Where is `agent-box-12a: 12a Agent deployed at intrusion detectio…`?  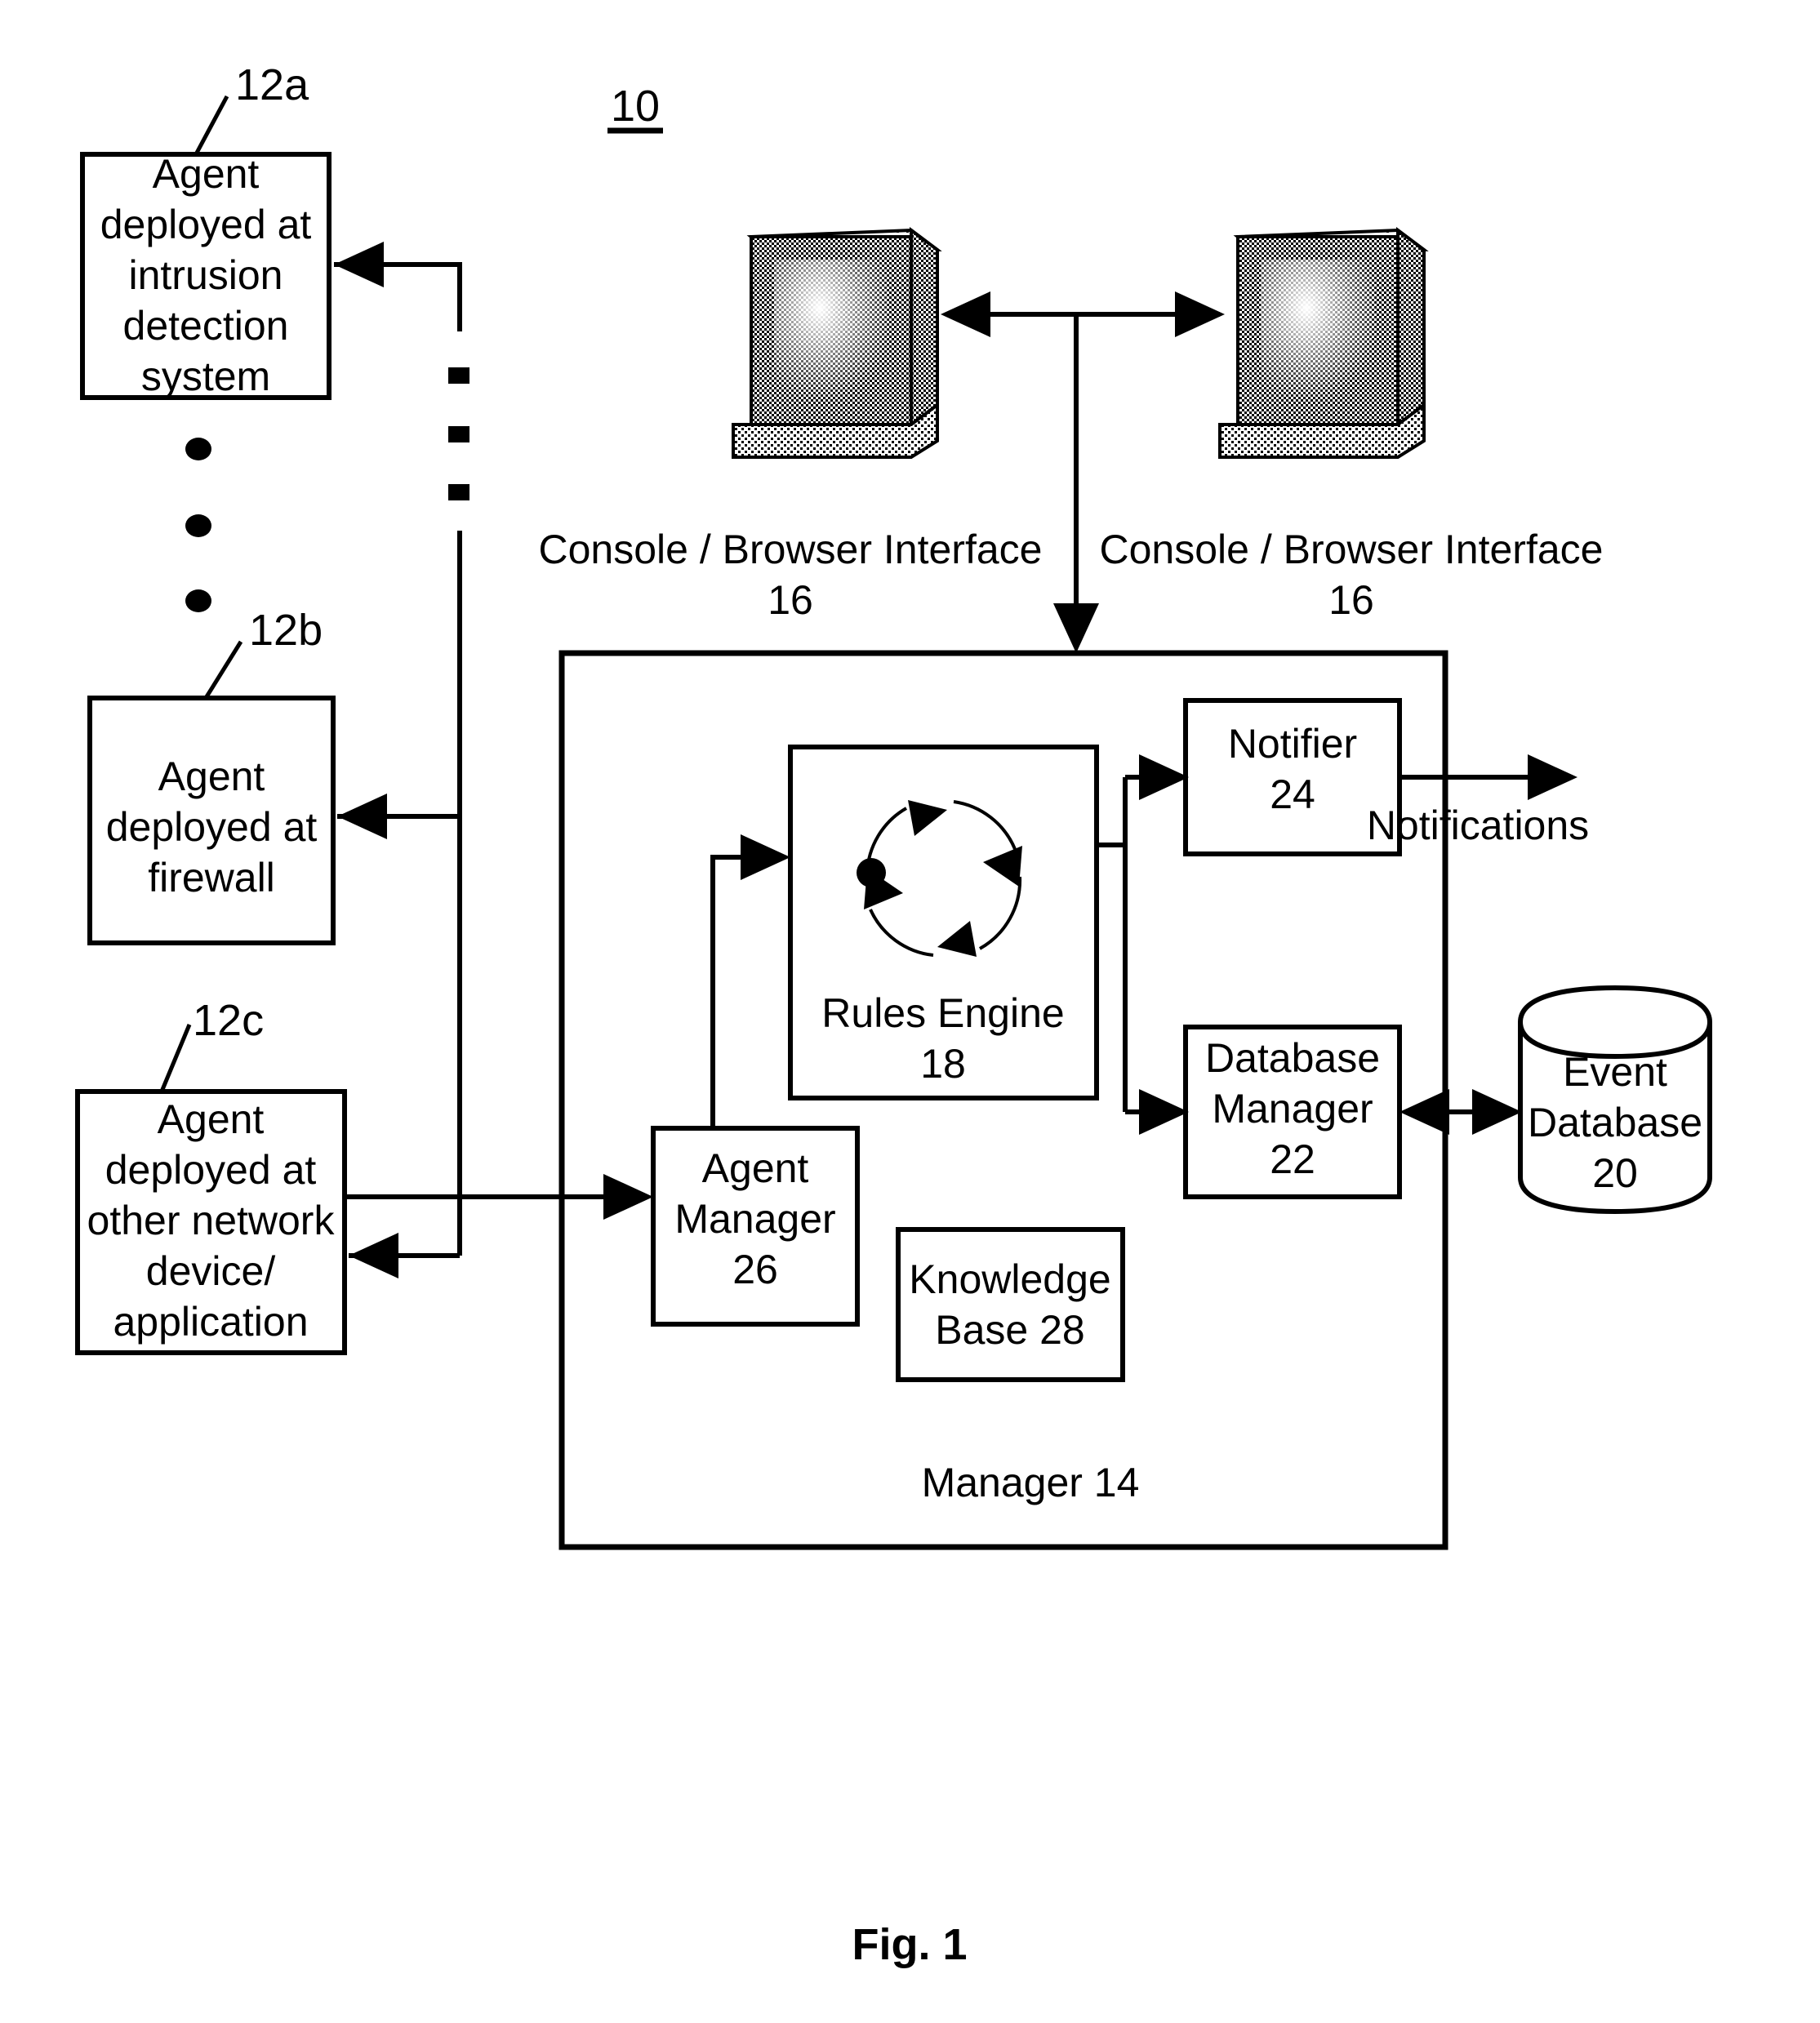
agent-box-12a: 12a Agent deployed at intrusion detectio… is located at coordinates (206, 230).